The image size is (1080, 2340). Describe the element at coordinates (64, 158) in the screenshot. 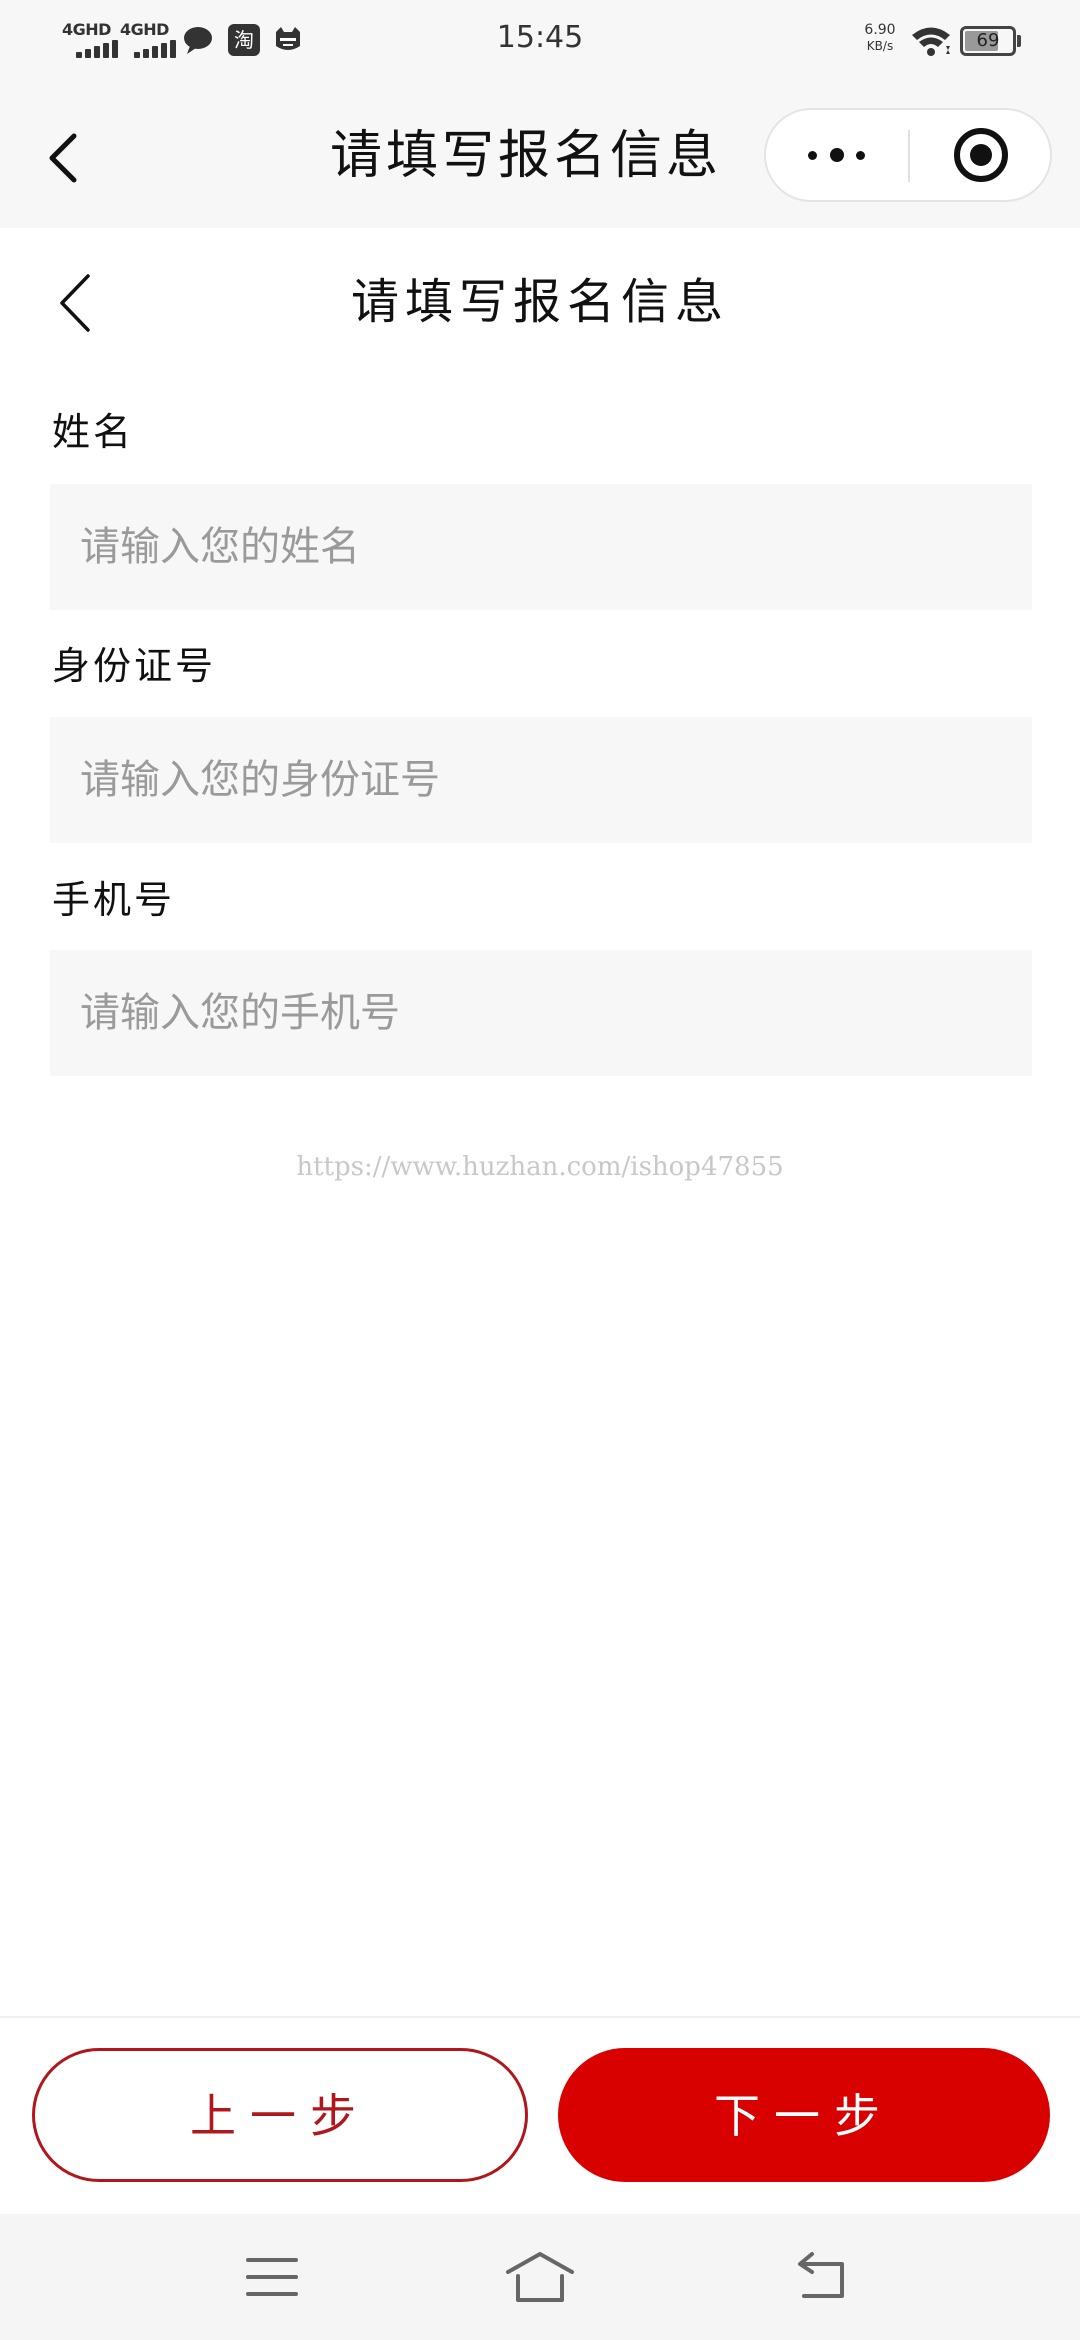

I see `back-chevron-icon` at that location.